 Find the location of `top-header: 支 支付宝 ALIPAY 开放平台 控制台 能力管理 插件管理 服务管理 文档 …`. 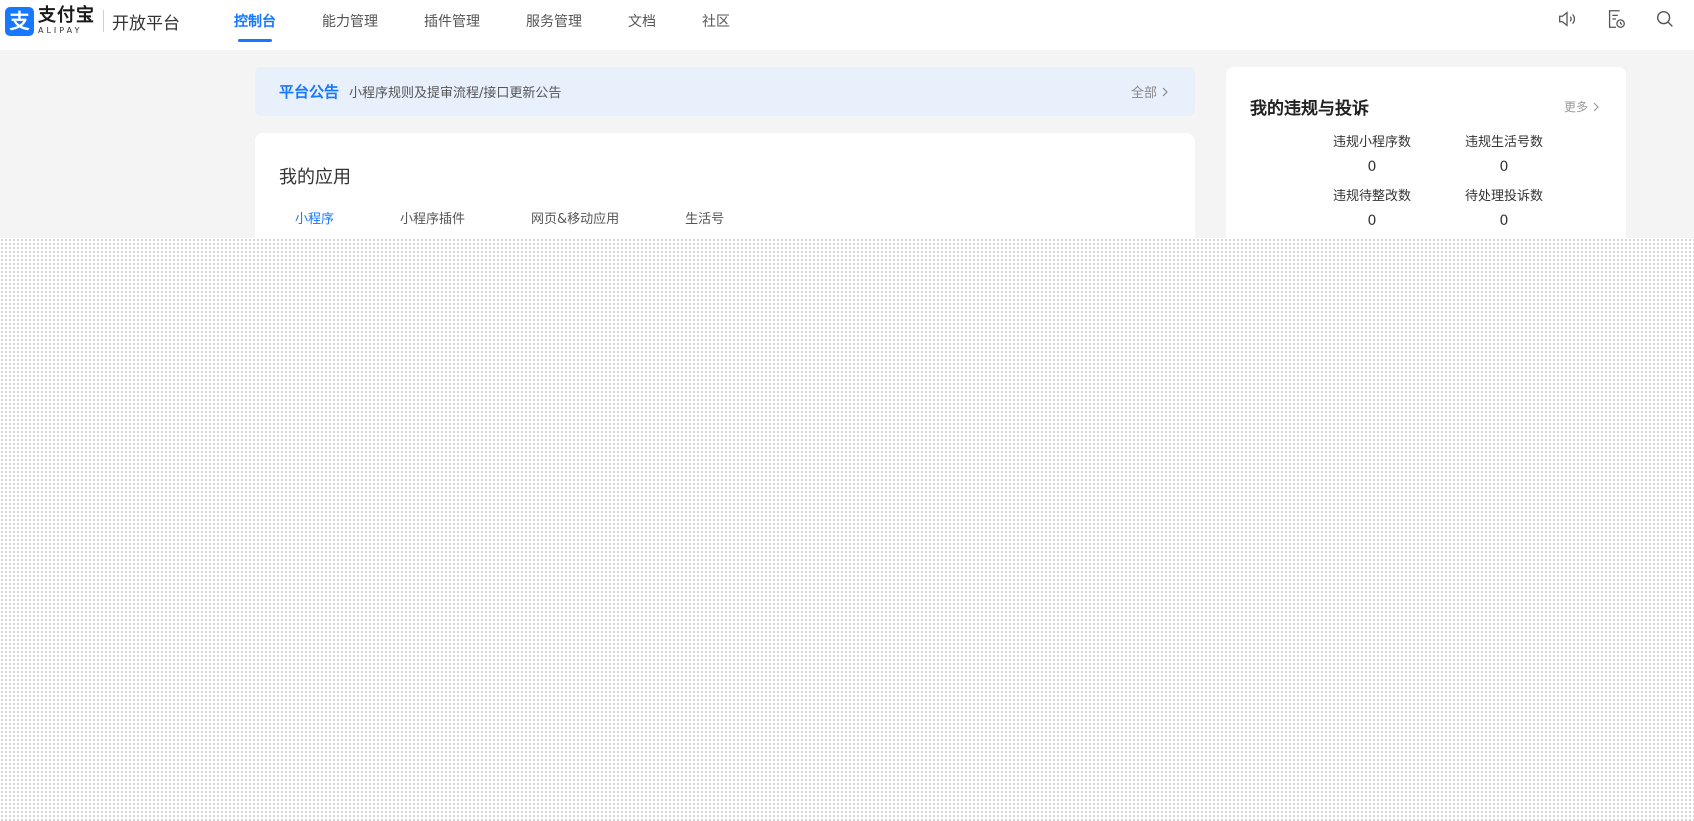

top-header: 支 支付宝 ALIPAY 开放平台 控制台 能力管理 插件管理 服务管理 文档 … is located at coordinates (847, 25).